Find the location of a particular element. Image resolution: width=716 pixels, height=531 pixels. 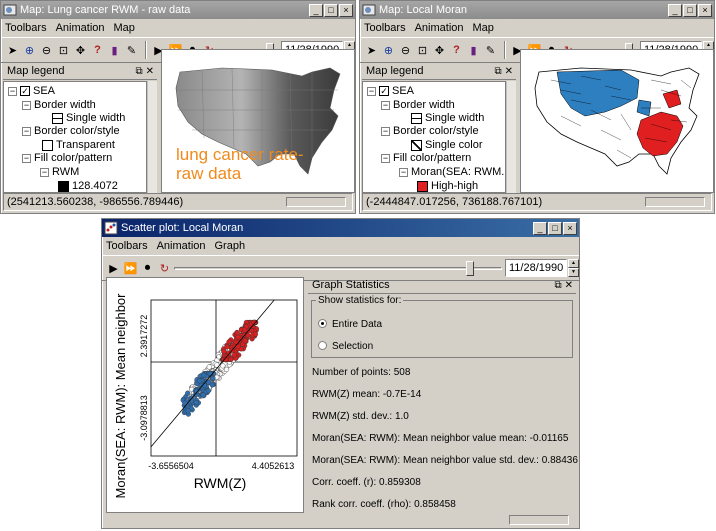

time-slider is located at coordinates (338, 268).